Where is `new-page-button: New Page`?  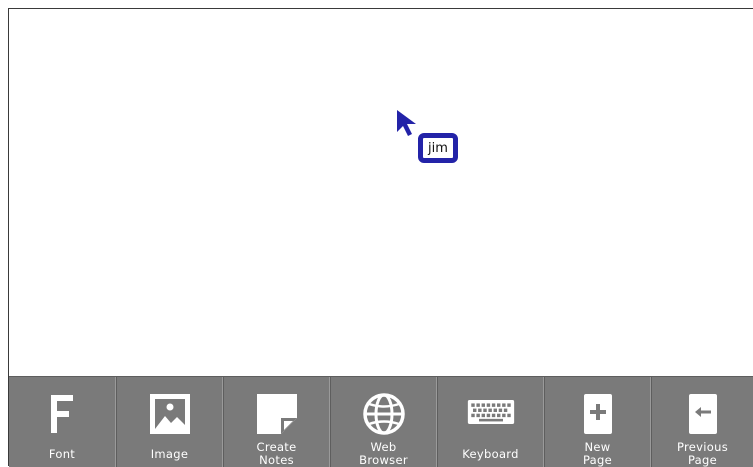 new-page-button: New Page is located at coordinates (597, 422).